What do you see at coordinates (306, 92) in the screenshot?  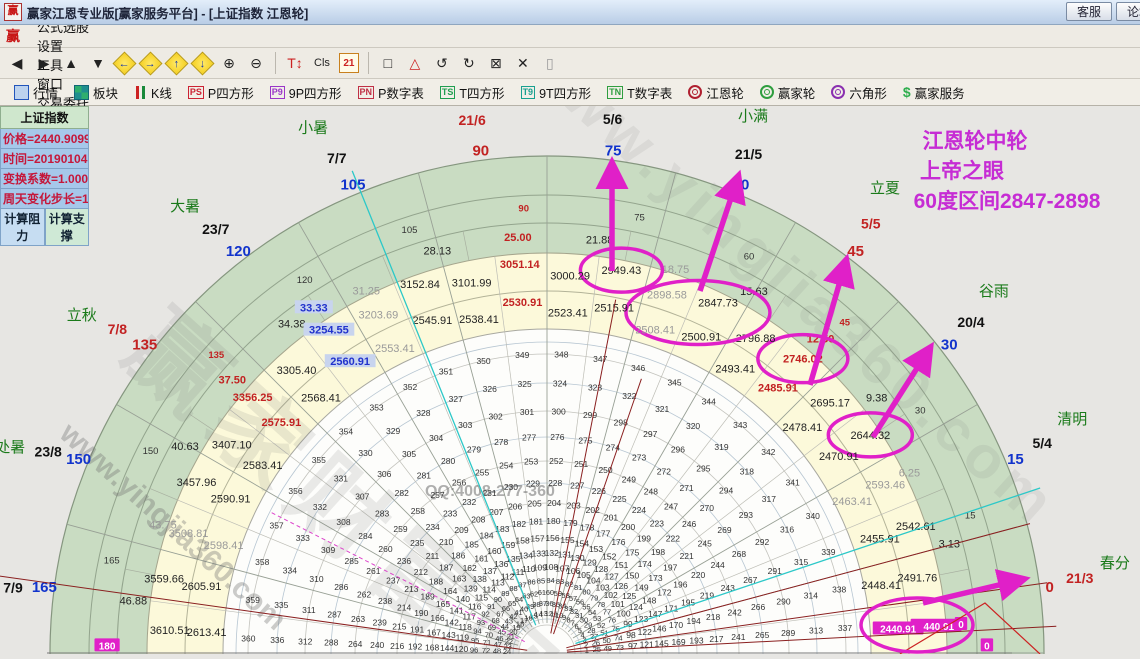 I see `tool-9P四方形: P9 9P四方形` at bounding box center [306, 92].